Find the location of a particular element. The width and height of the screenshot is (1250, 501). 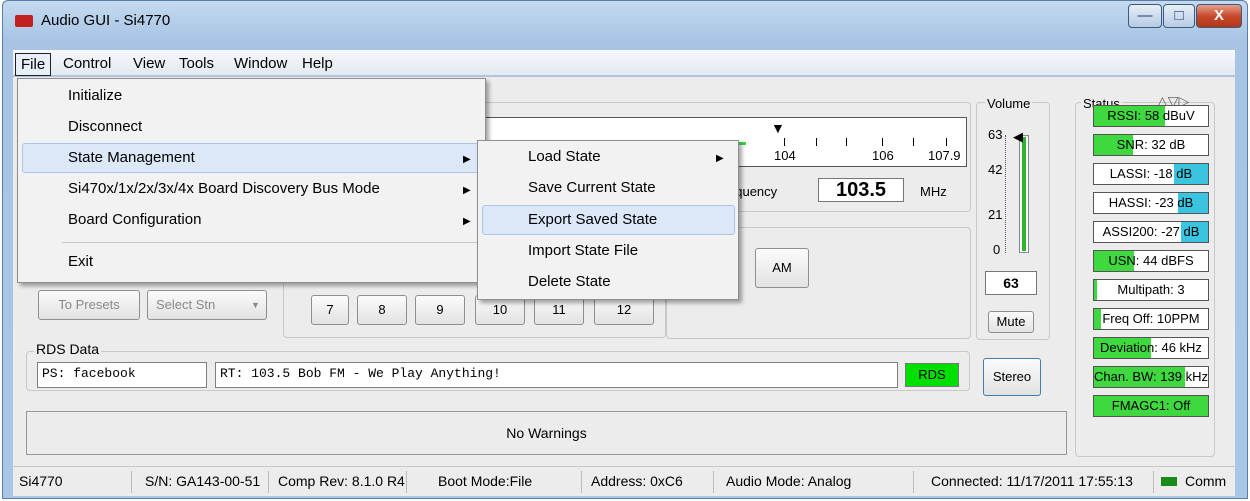

status-item-text: USN: 44 dBFS is located at coordinates (1151, 260).